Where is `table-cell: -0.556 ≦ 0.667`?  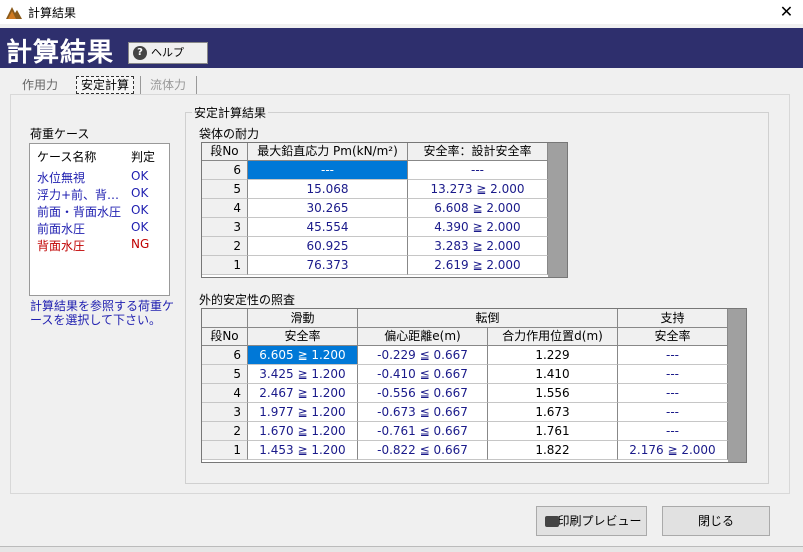 table-cell: -0.556 ≦ 0.667 is located at coordinates (423, 393).